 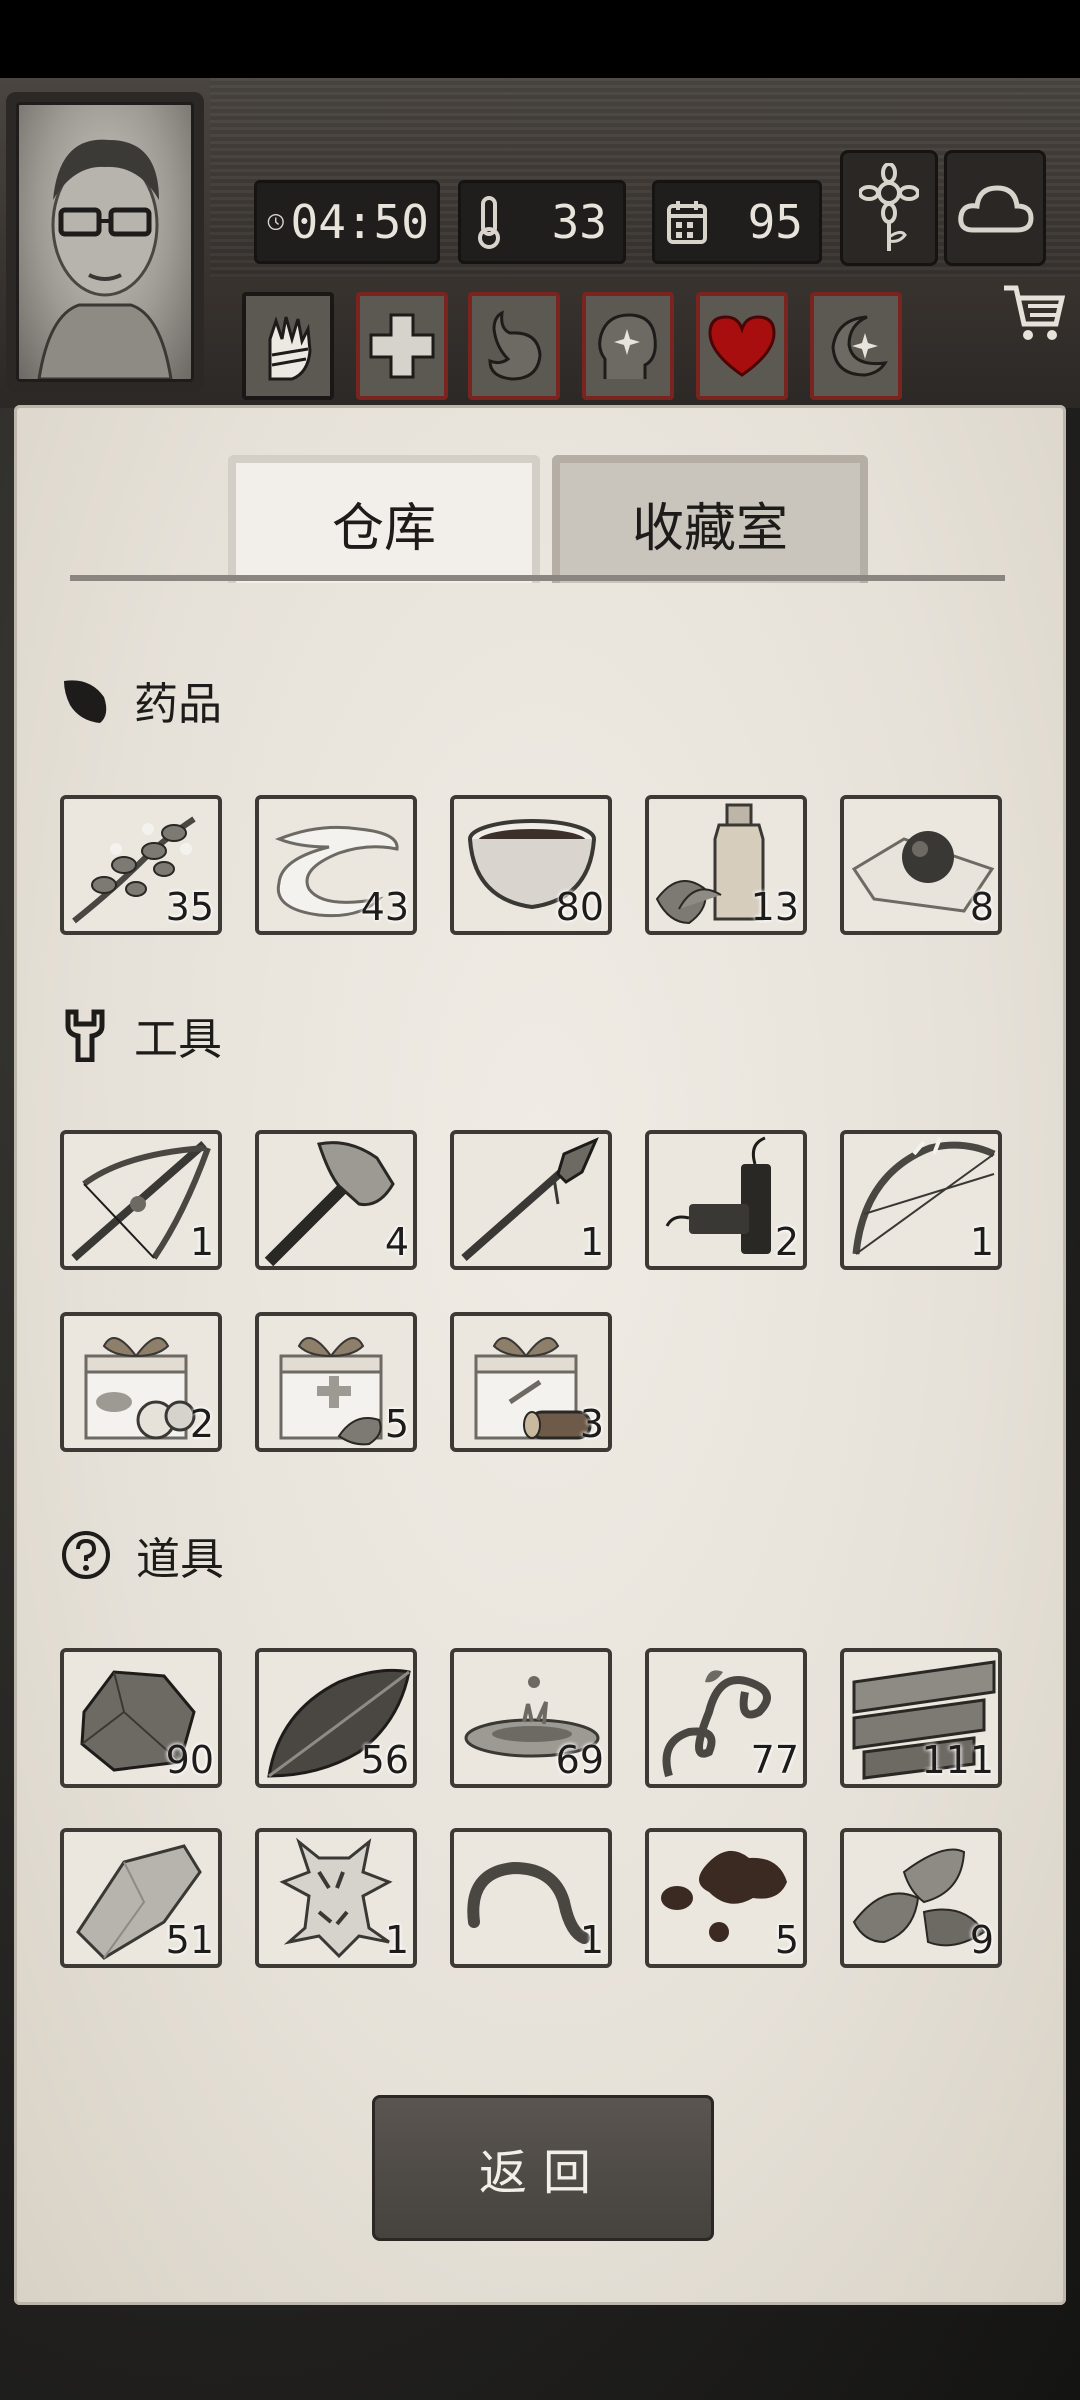 I want to click on item-slot: 69, so click(x=531, y=1718).